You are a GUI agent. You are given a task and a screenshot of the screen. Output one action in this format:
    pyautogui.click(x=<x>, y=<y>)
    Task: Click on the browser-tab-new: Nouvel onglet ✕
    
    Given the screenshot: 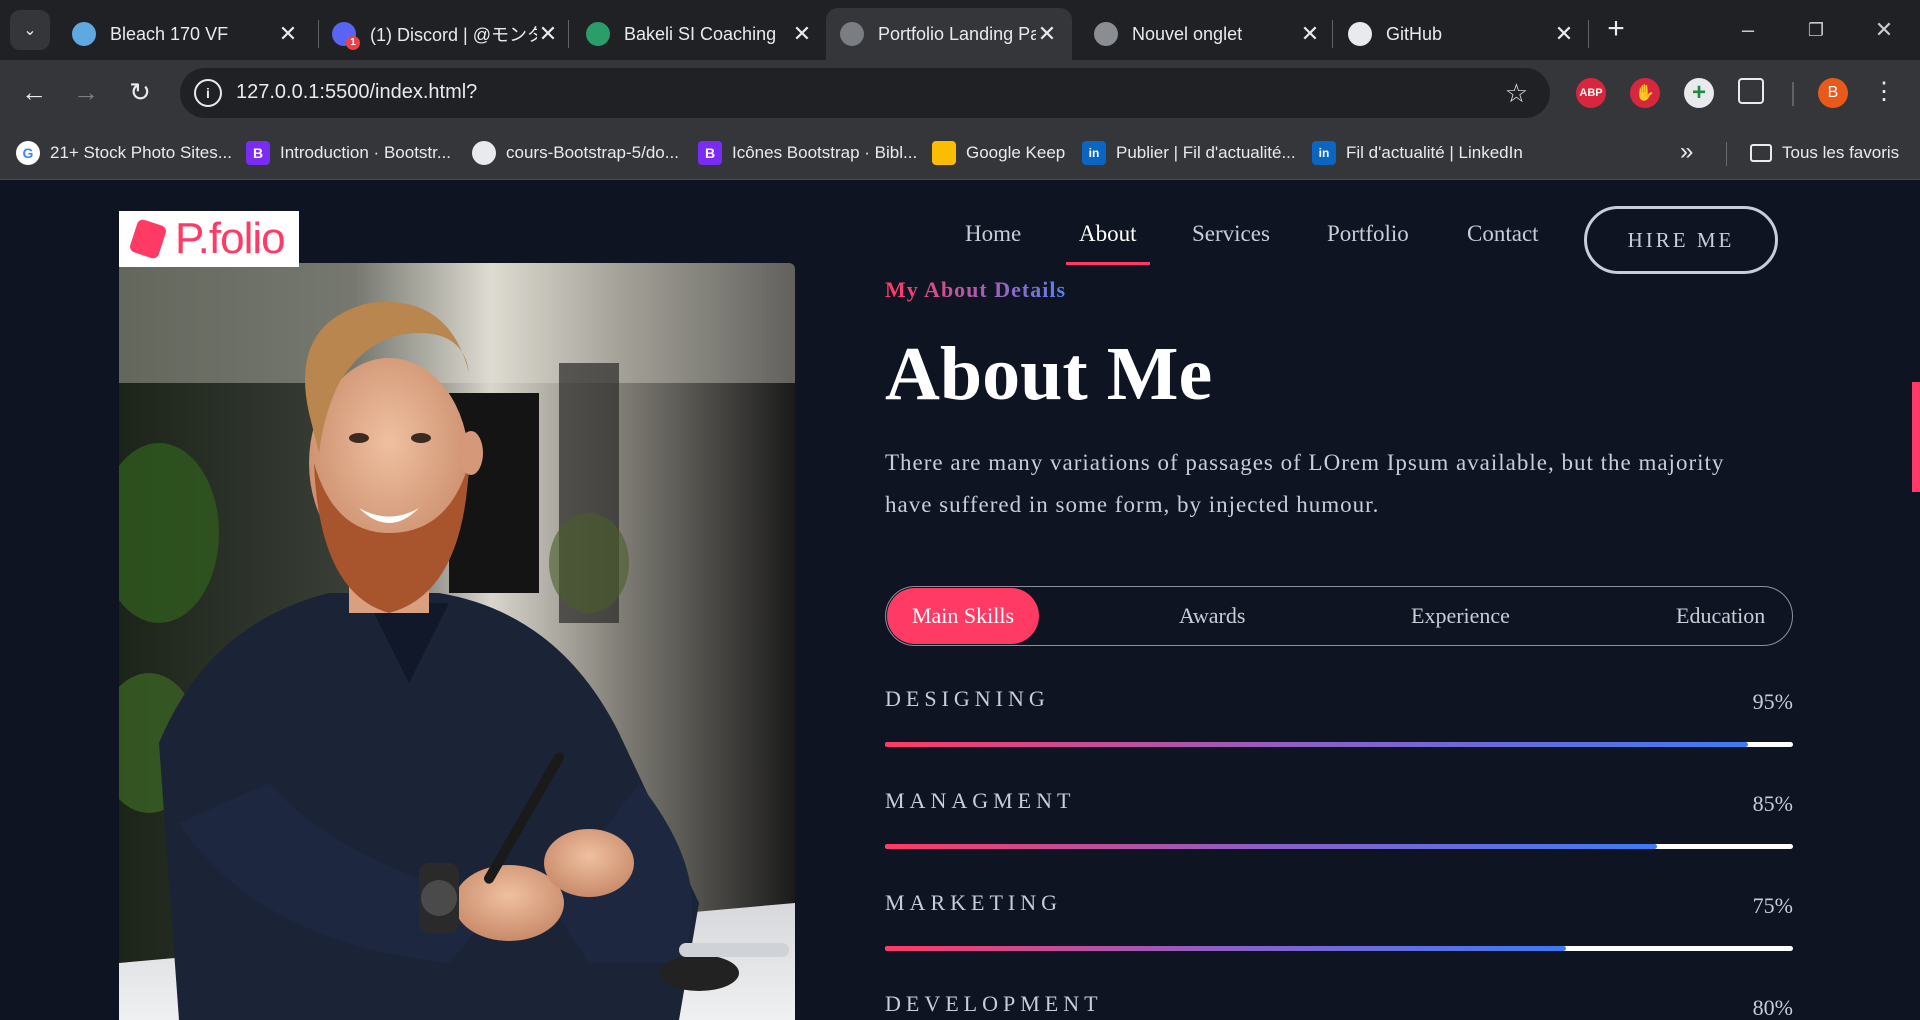 What is the action you would take?
    pyautogui.click(x=1207, y=34)
    